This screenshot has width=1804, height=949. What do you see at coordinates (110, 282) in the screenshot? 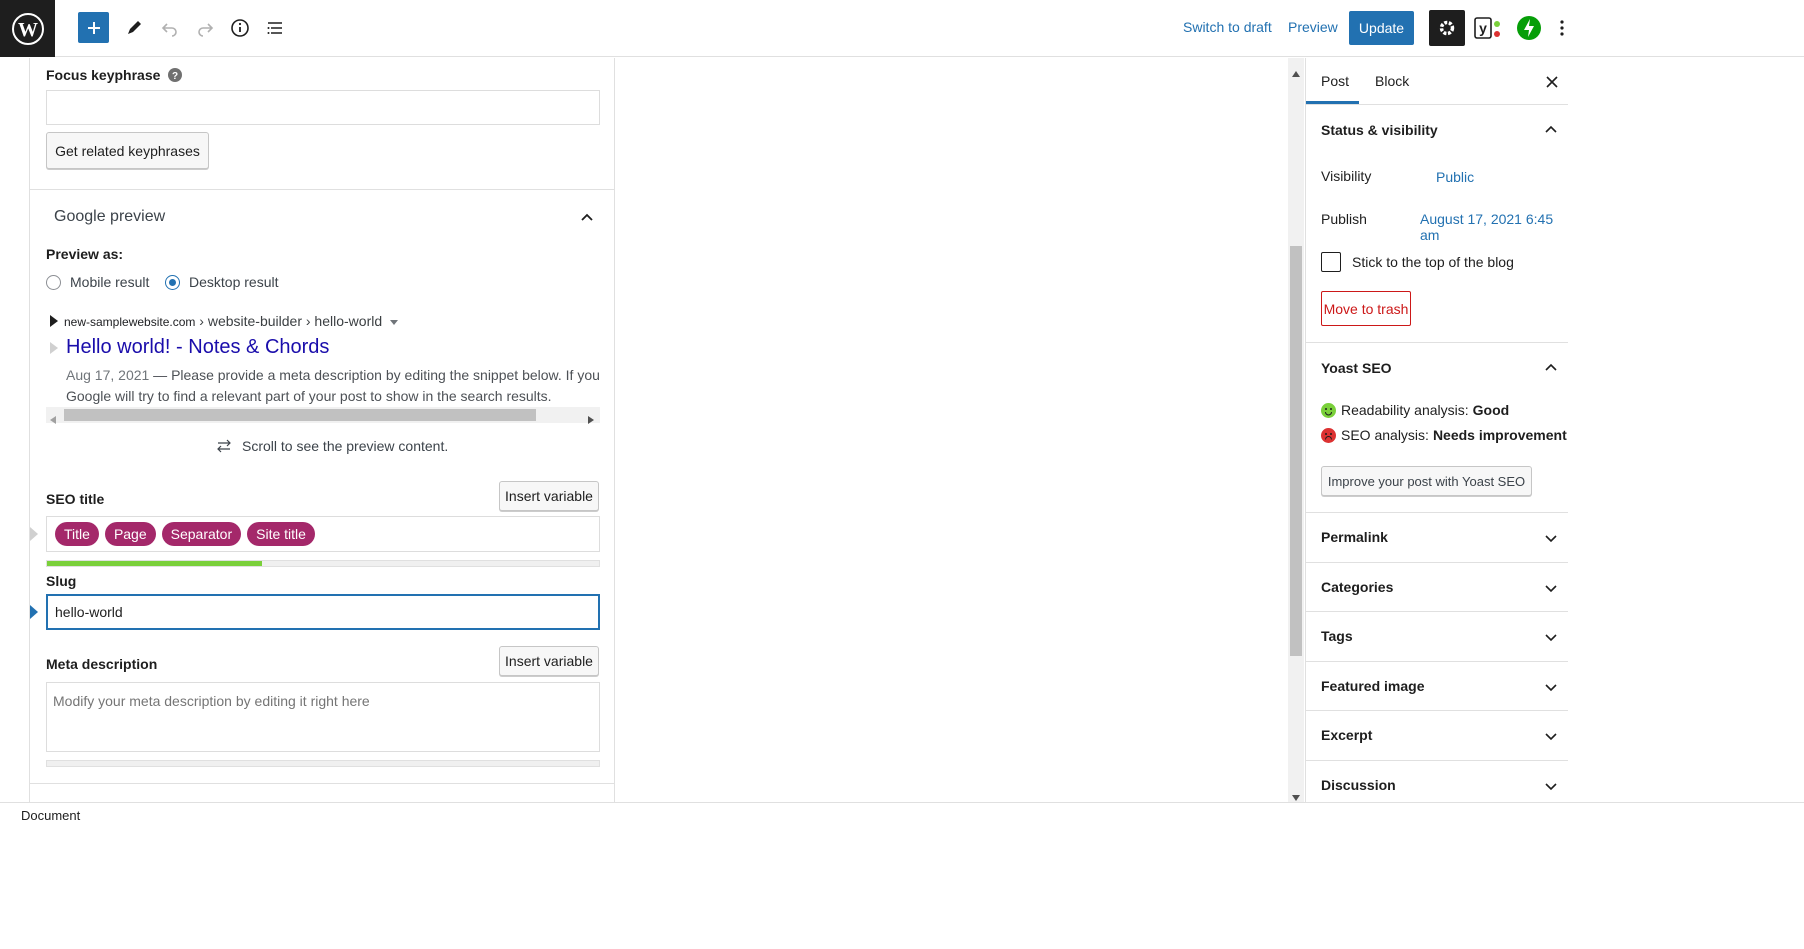
I see `mobile-result-label: Mobile result` at bounding box center [110, 282].